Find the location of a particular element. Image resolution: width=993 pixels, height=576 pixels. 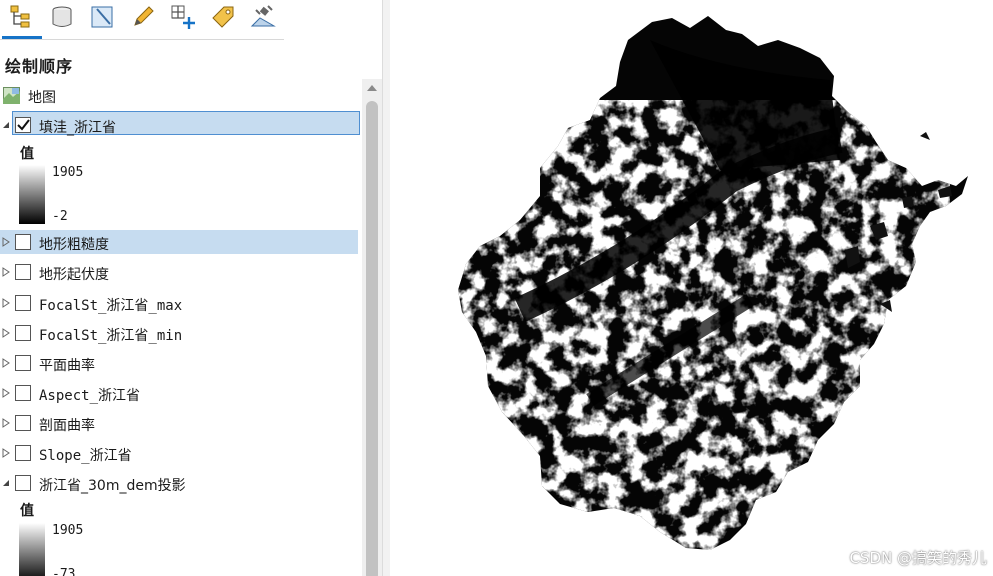

list-by-drawing-order-icon is located at coordinates (20, 16).